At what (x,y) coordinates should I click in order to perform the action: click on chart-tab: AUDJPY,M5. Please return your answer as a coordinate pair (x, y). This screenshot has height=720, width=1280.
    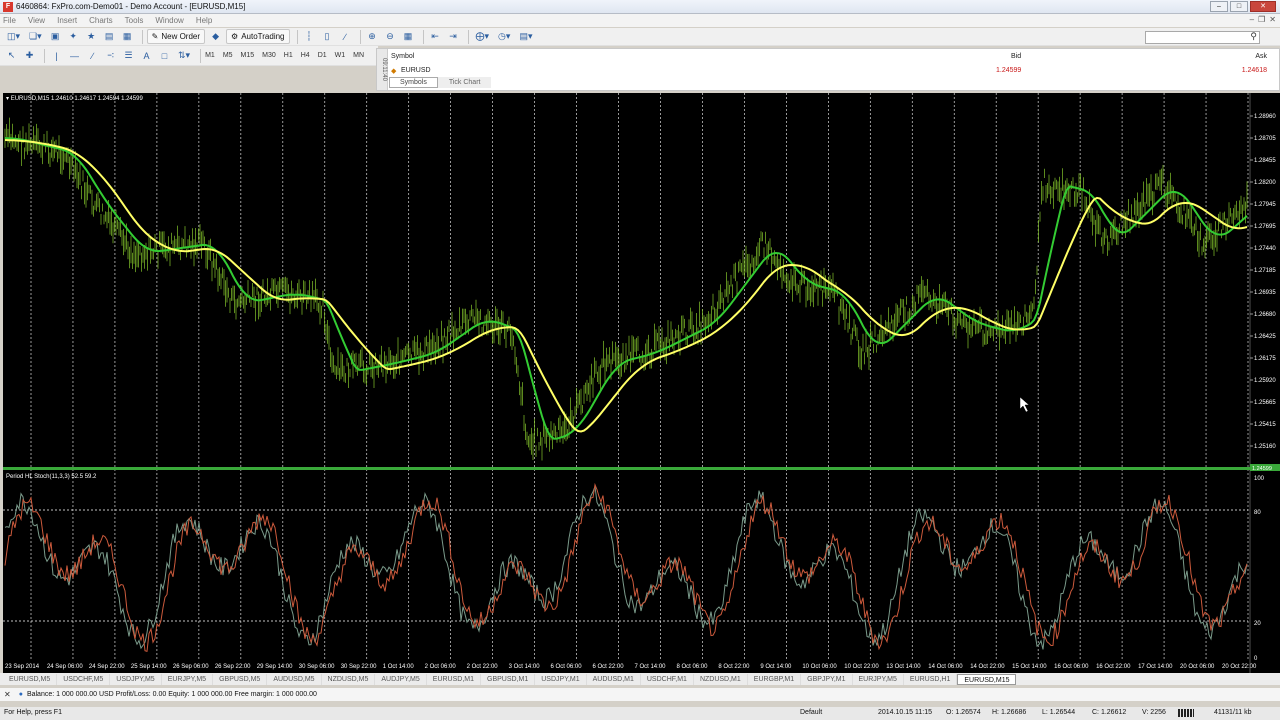
    Looking at the image, I should click on (401, 679).